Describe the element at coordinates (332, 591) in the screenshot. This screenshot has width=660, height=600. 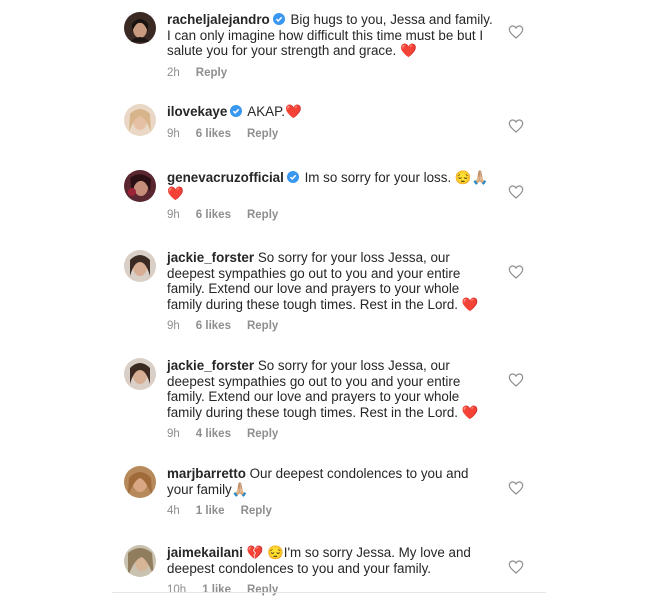
I see `comment-meta: 10h 1 like Reply` at that location.